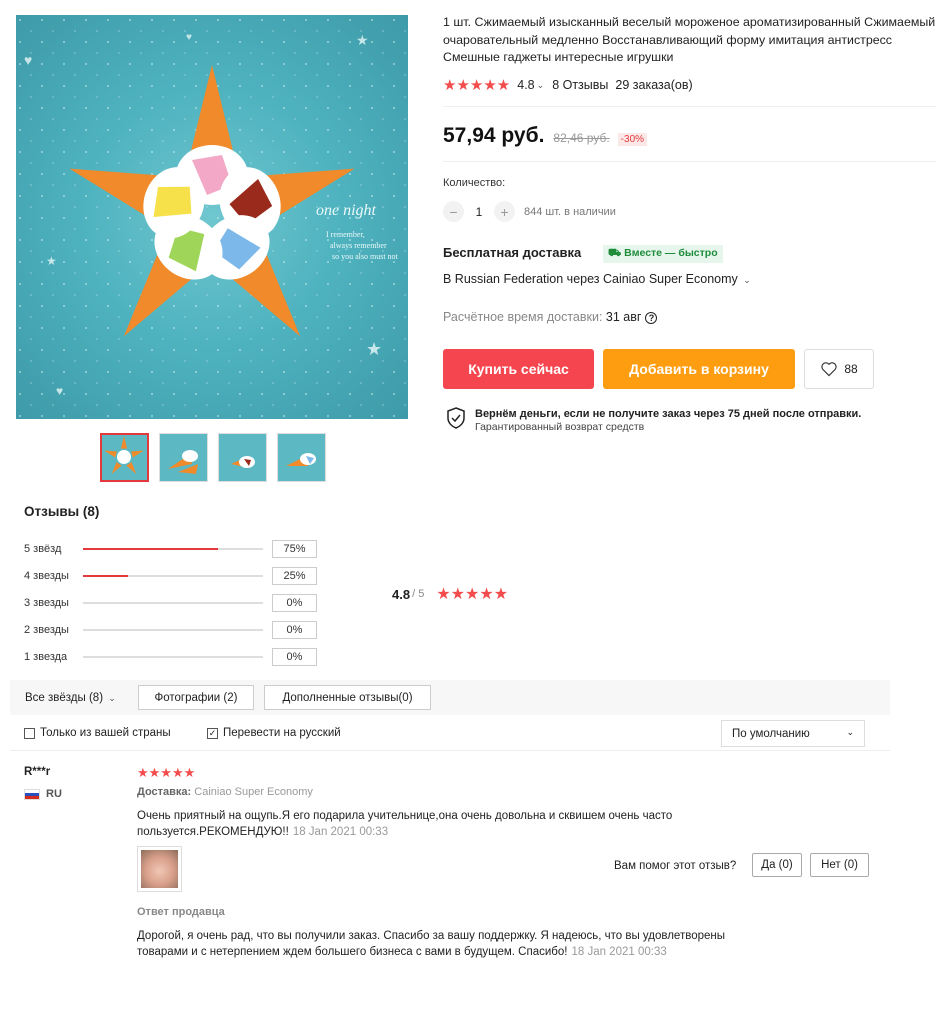 This screenshot has height=1030, width=942. I want to click on old-price: 82,46 руб., so click(581, 138).